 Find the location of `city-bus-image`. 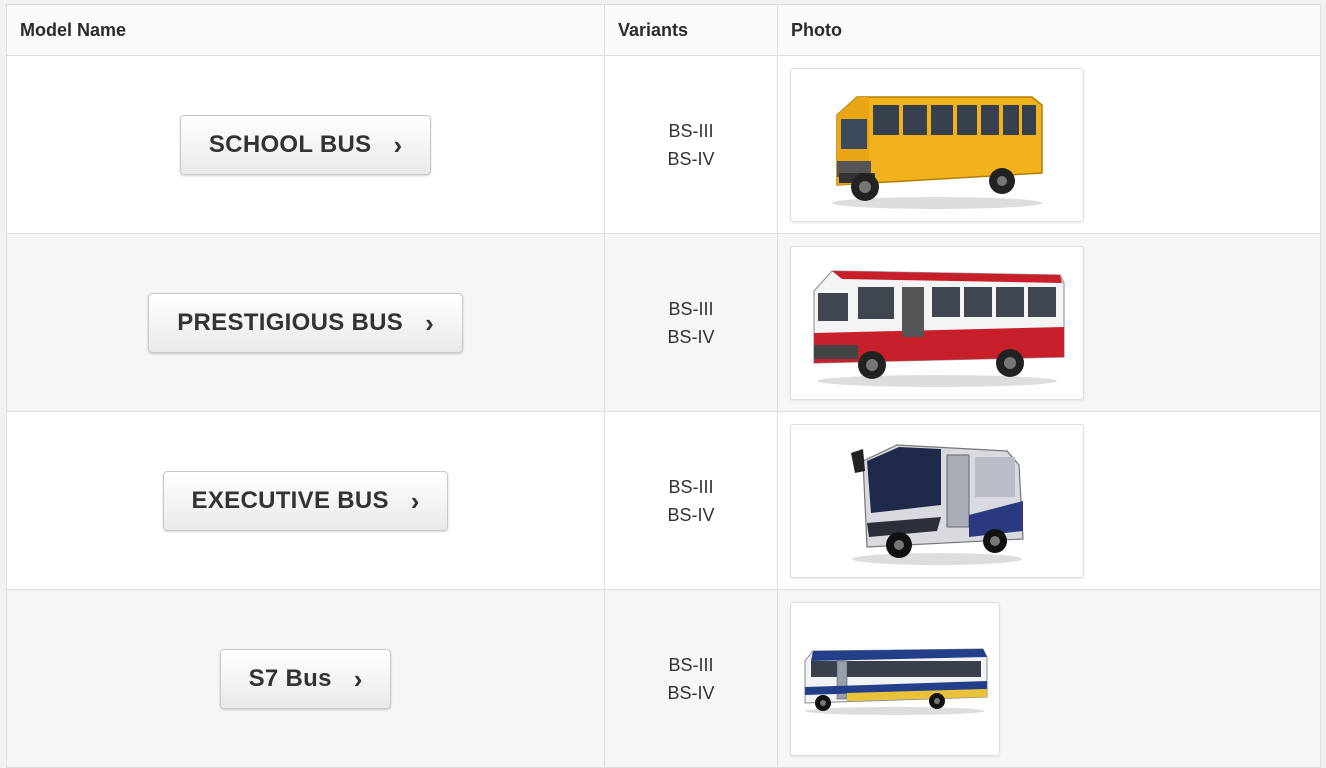

city-bus-image is located at coordinates (896, 681).